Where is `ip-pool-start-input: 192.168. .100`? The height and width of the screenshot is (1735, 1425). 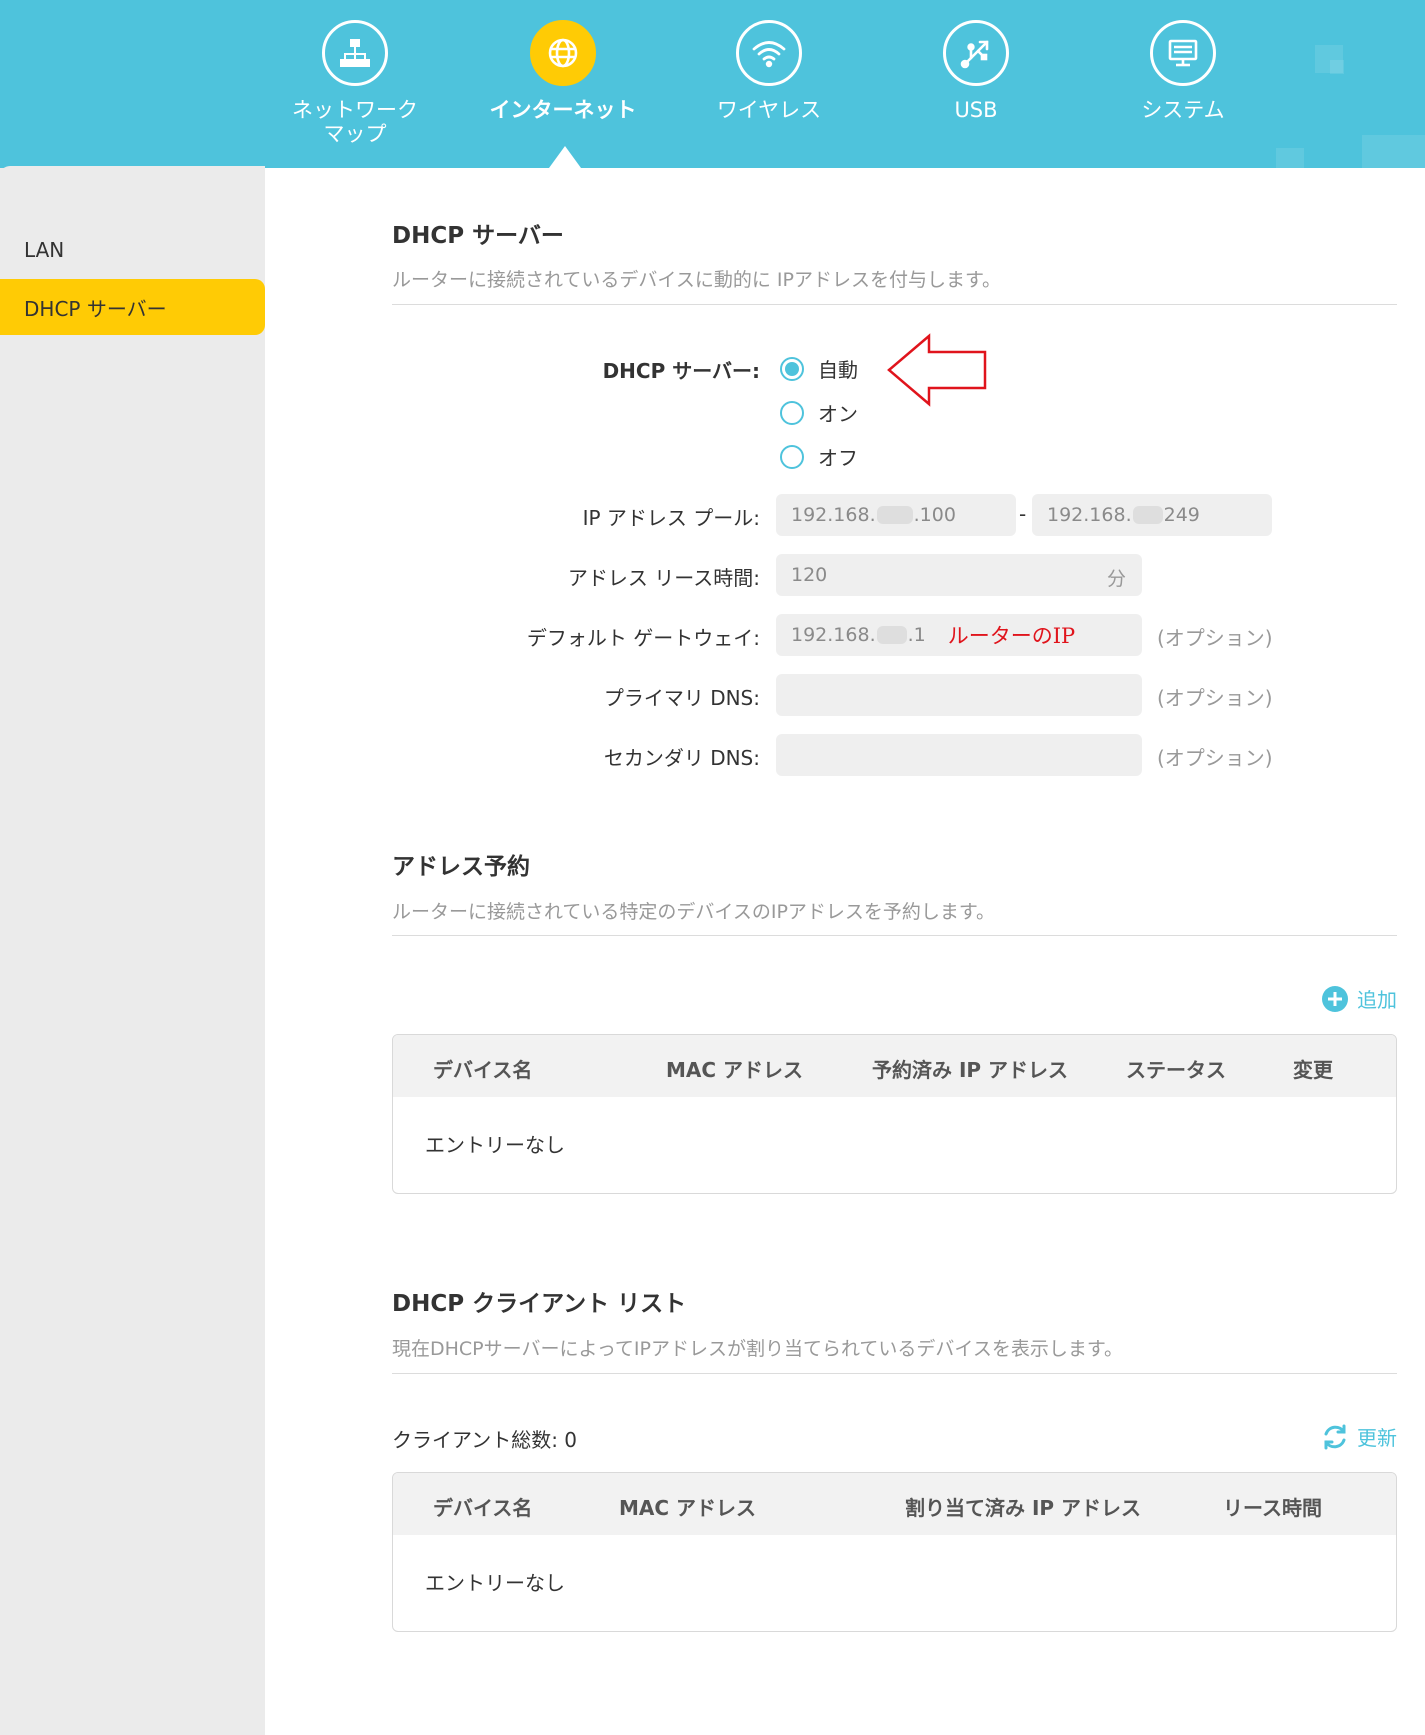
ip-pool-start-input: 192.168. .100 is located at coordinates (896, 515).